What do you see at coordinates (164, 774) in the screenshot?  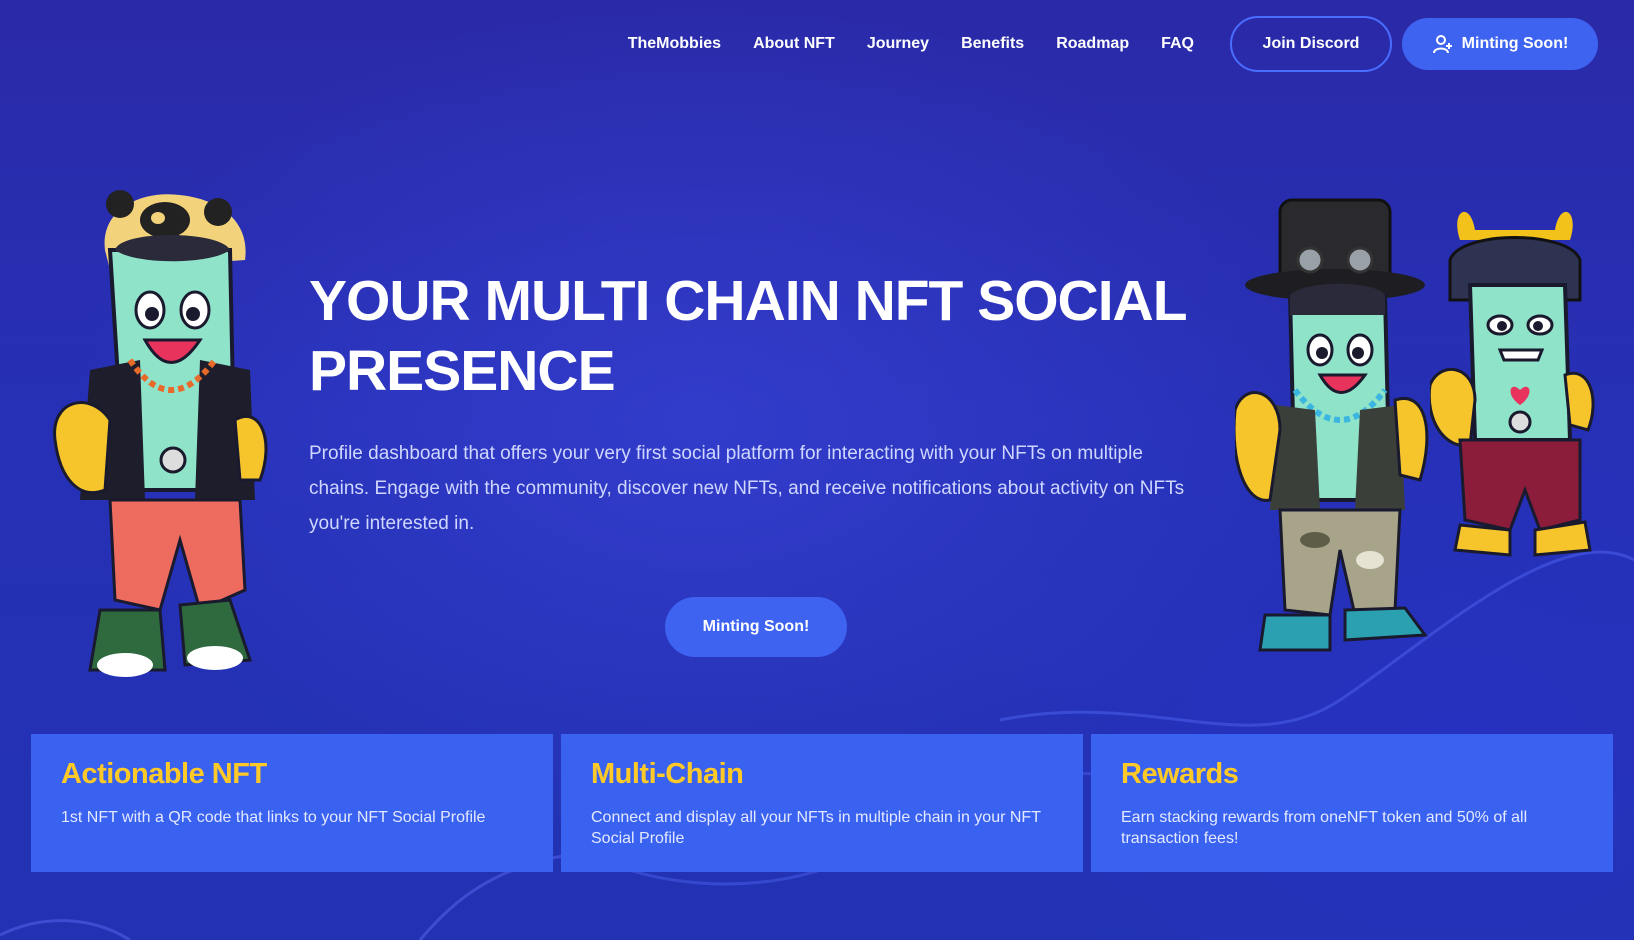 I see `feature-card-title: Actionable NFT` at bounding box center [164, 774].